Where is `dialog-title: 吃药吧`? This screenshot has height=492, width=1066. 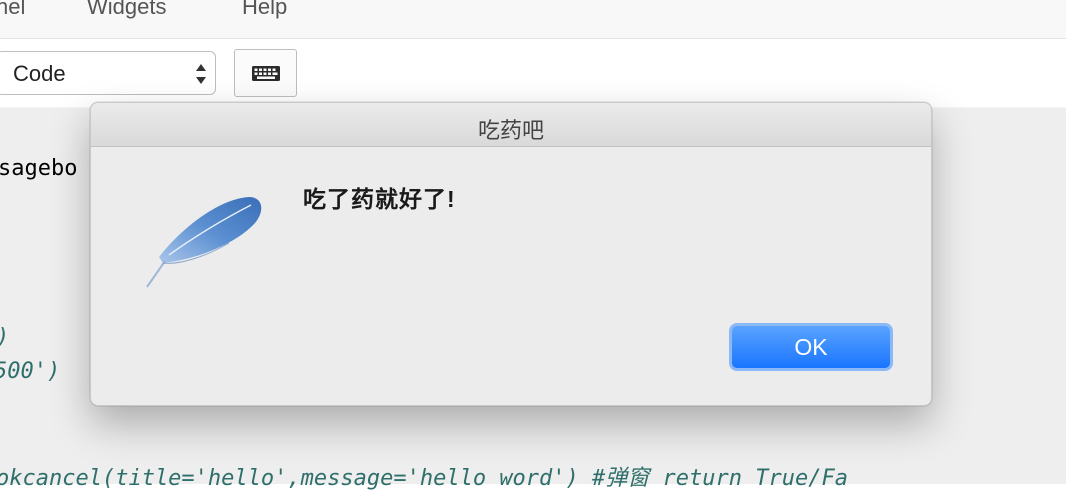 dialog-title: 吃药吧 is located at coordinates (510, 130).